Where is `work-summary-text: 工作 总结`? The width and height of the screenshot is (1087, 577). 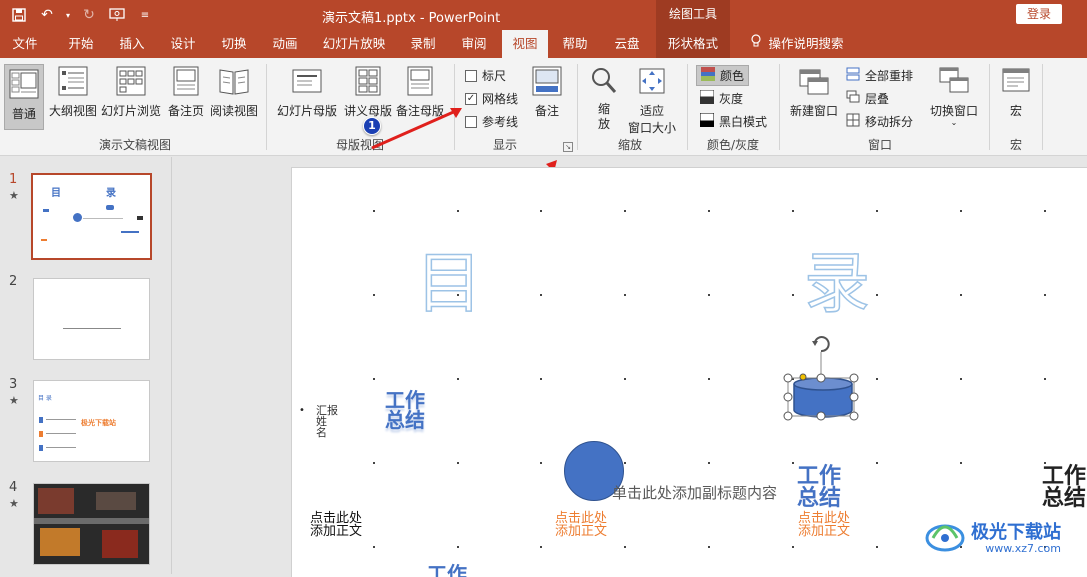 work-summary-text: 工作 总结 is located at coordinates (405, 410).